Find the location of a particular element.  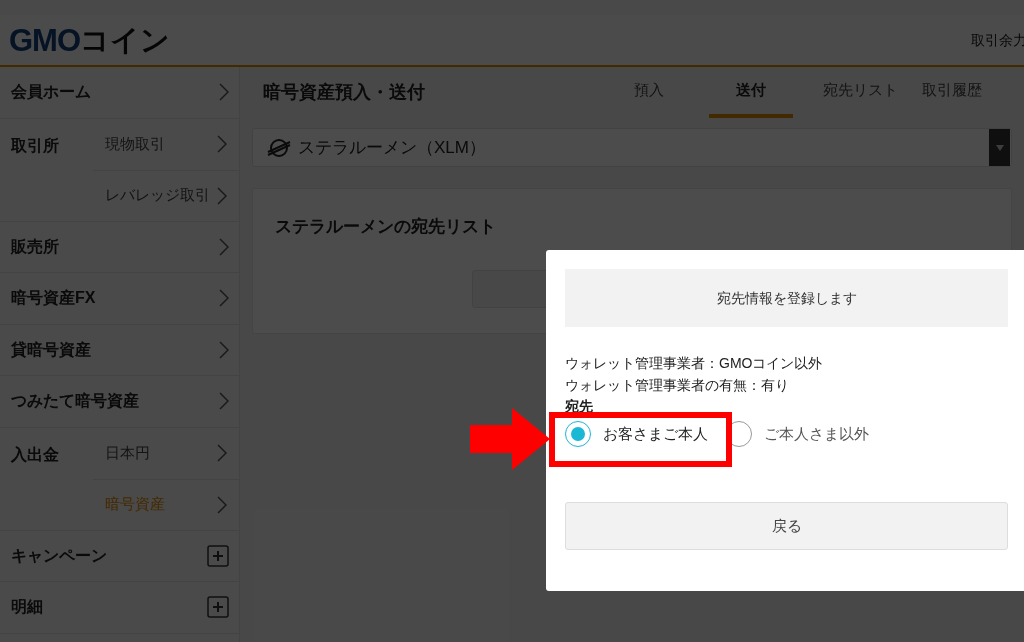

logo-kana: コイン is located at coordinates (125, 40).